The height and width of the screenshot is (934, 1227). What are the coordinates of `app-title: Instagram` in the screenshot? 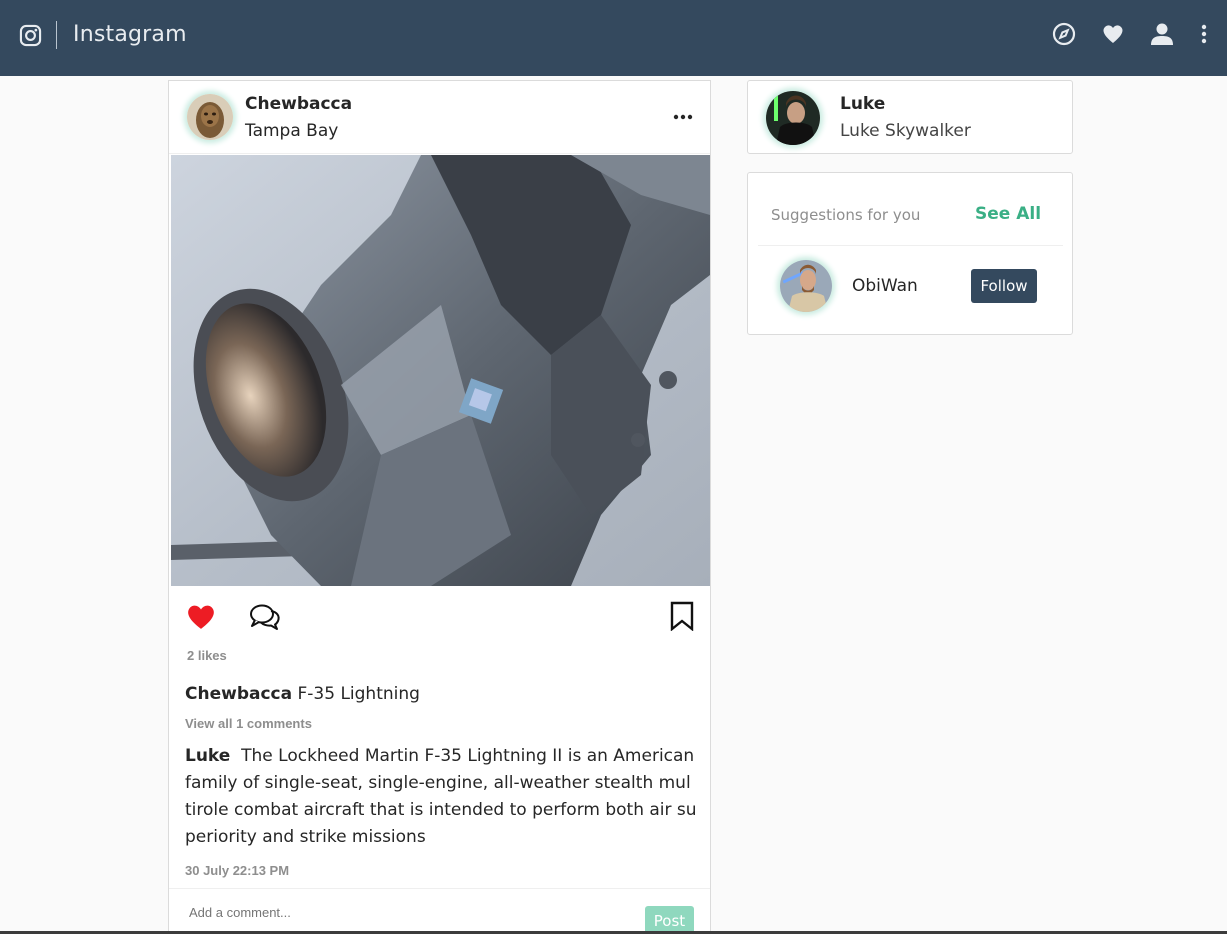 It's located at (130, 34).